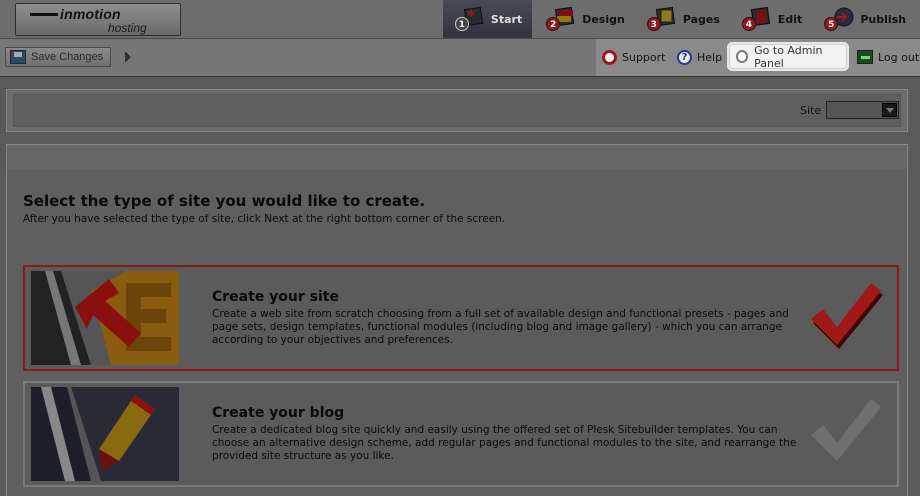 The image size is (920, 496). What do you see at coordinates (889, 110) in the screenshot?
I see `chevron-down-icon` at bounding box center [889, 110].